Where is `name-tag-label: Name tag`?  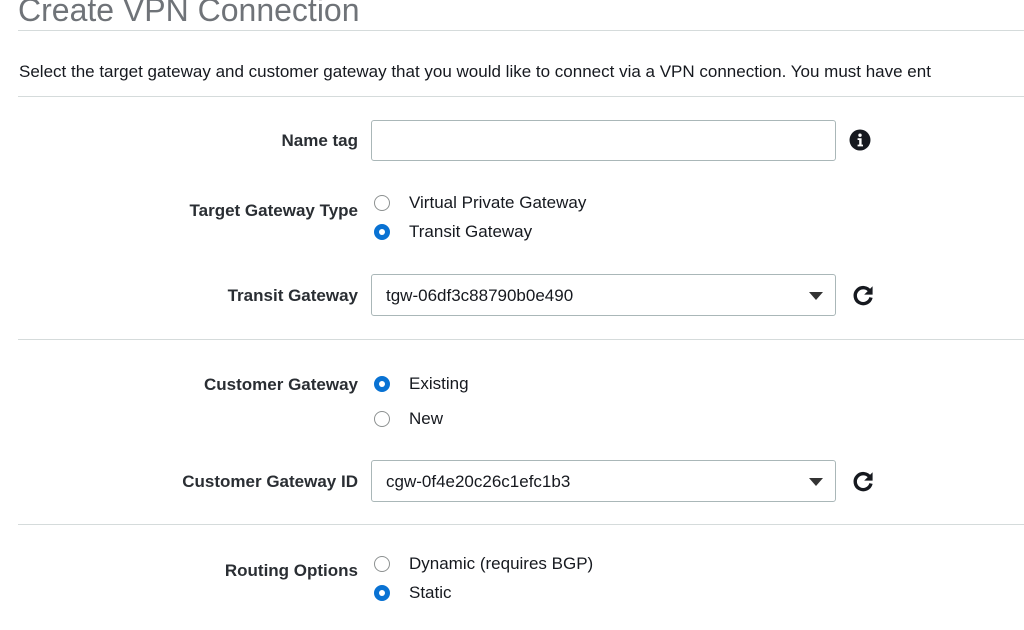 name-tag-label: Name tag is located at coordinates (319, 140).